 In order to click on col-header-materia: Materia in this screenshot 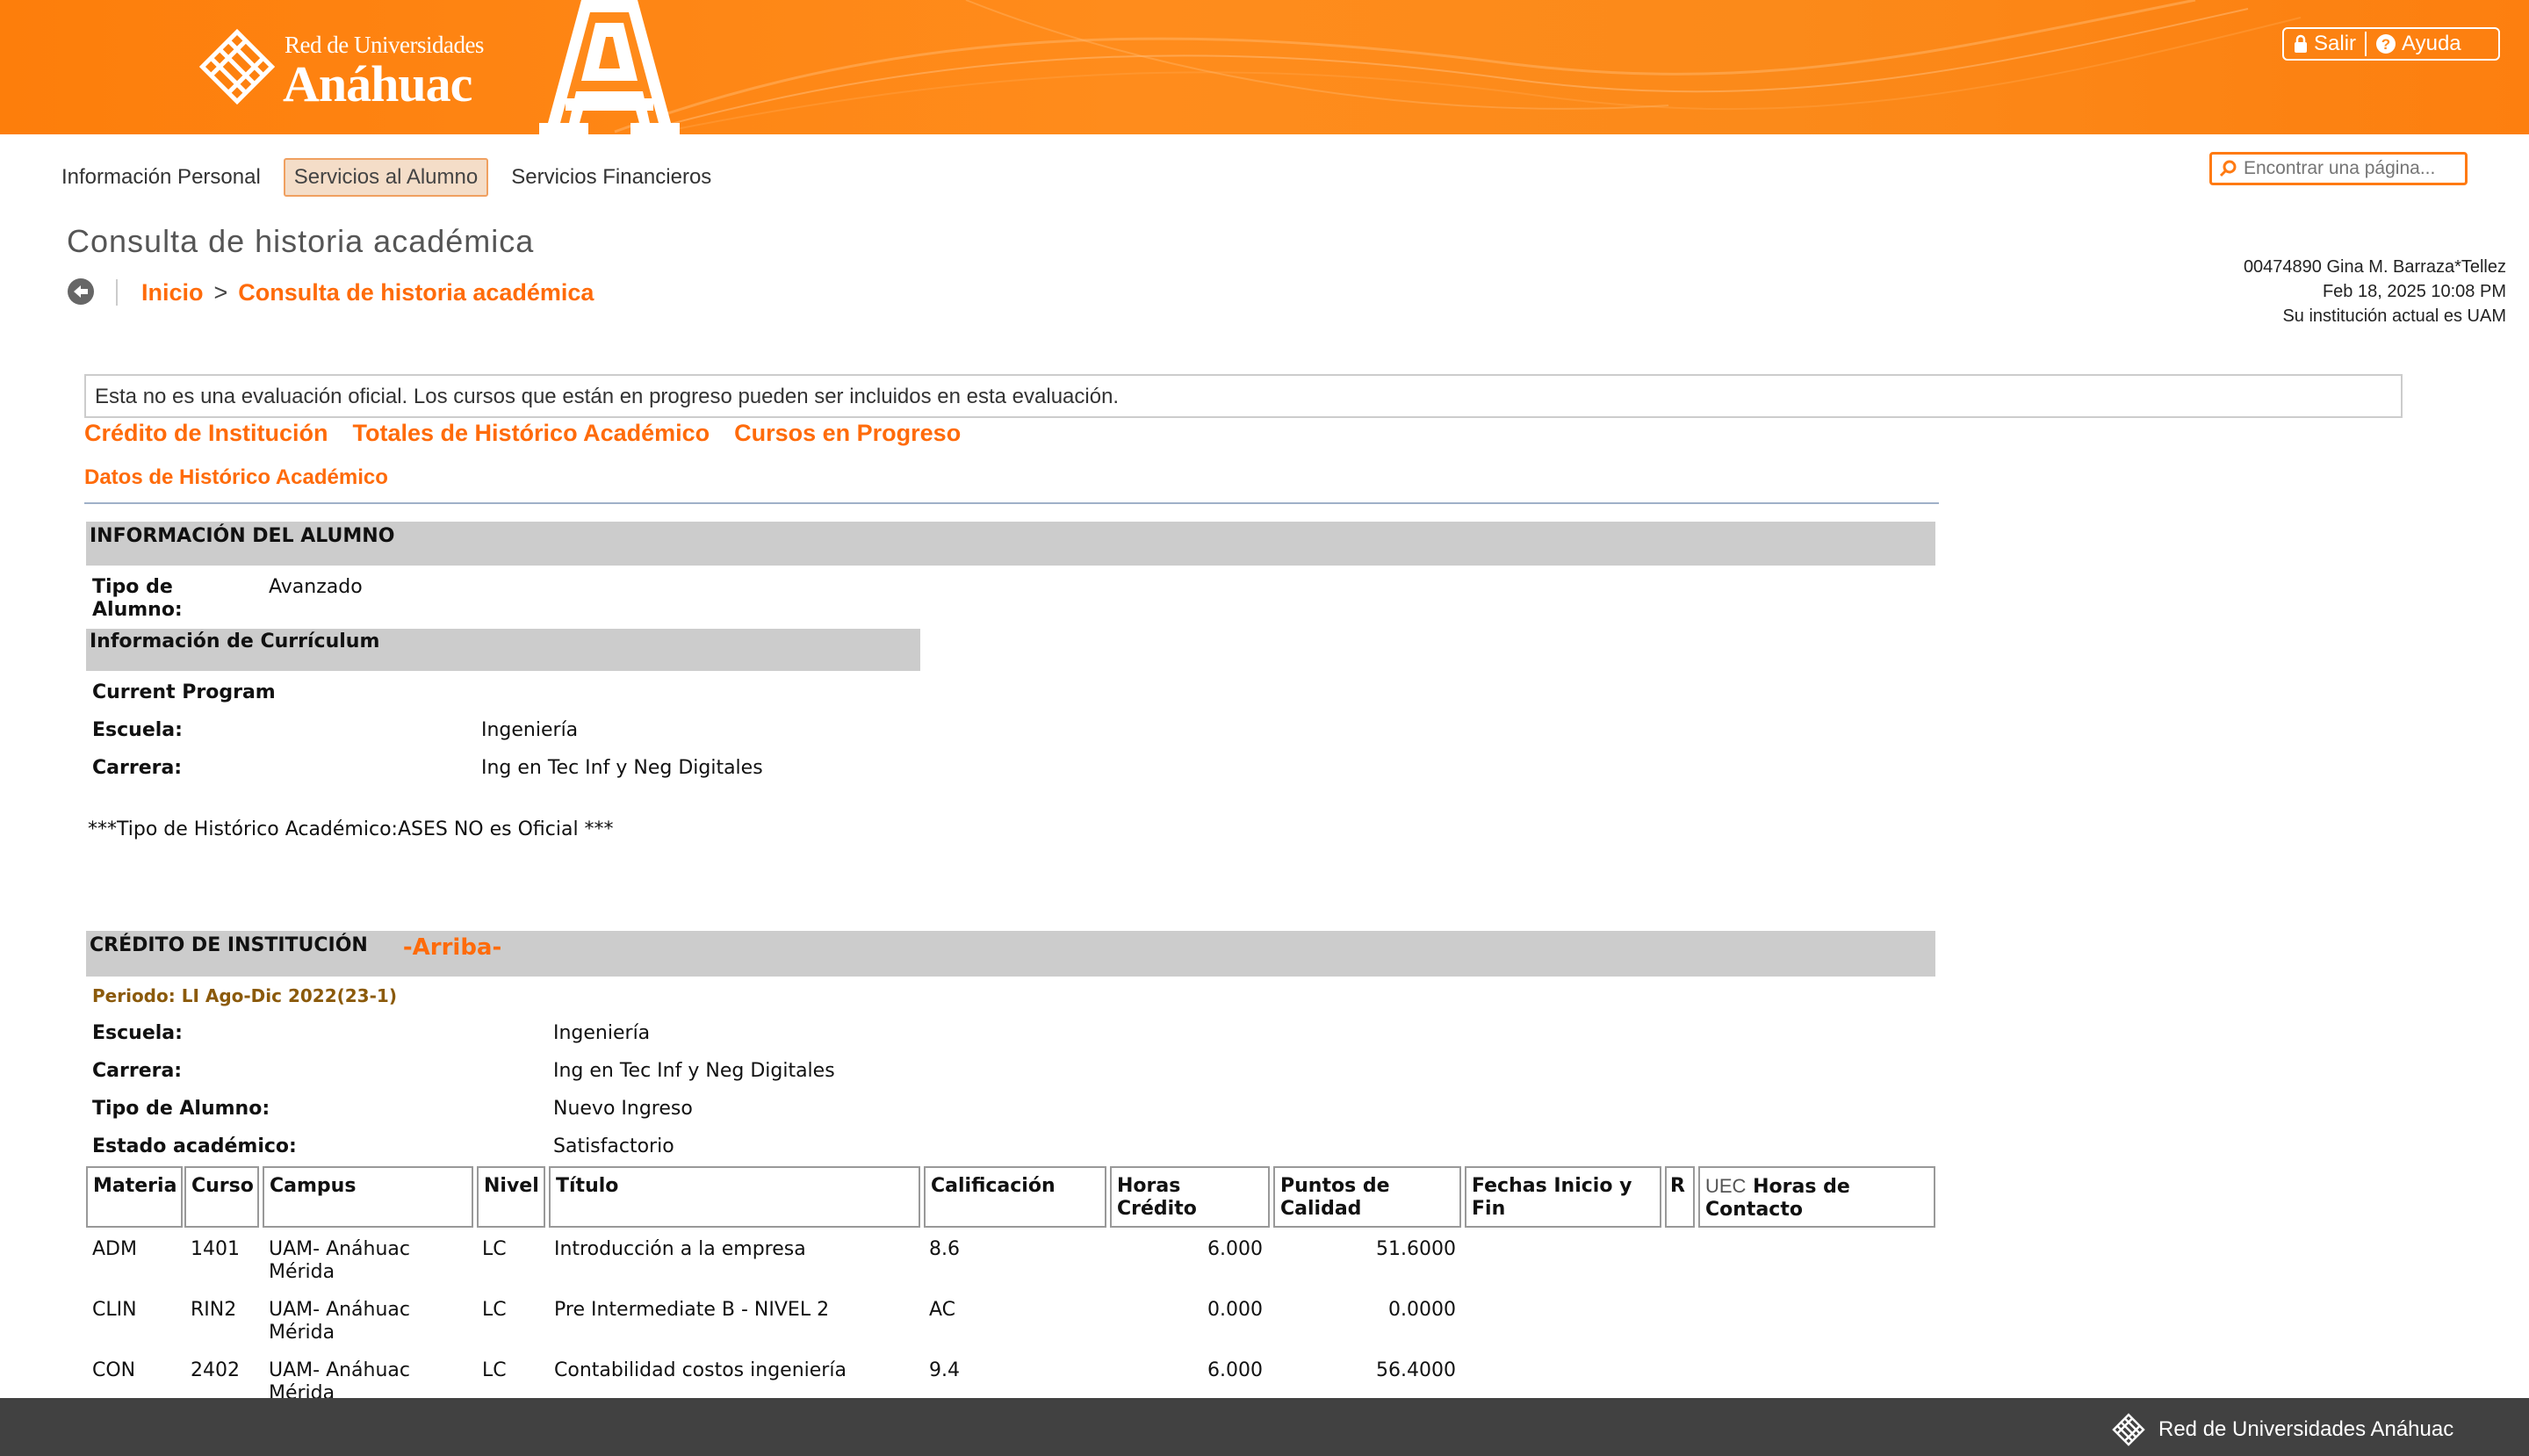, I will do `click(134, 1197)`.